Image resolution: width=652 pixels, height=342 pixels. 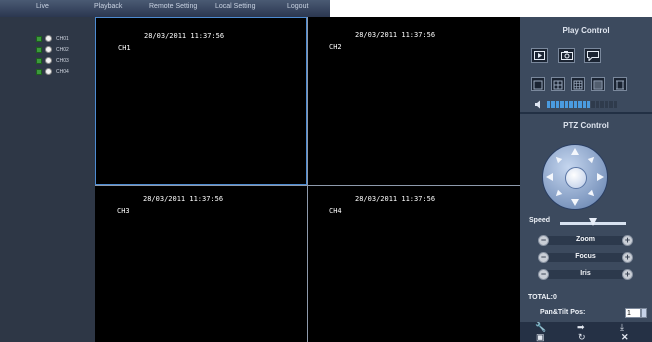 What do you see at coordinates (539, 104) in the screenshot?
I see `speaker-icon` at bounding box center [539, 104].